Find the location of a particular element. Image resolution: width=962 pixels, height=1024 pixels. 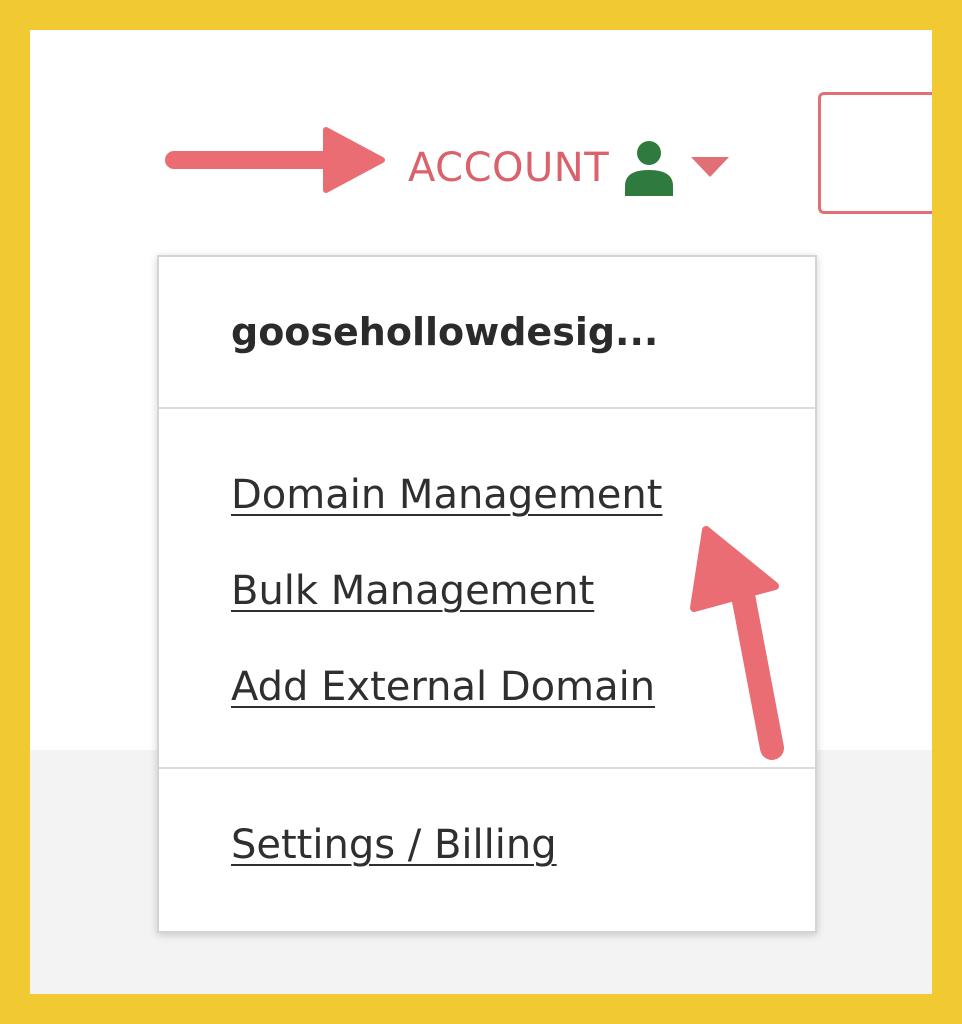

user-icon is located at coordinates (649, 168).